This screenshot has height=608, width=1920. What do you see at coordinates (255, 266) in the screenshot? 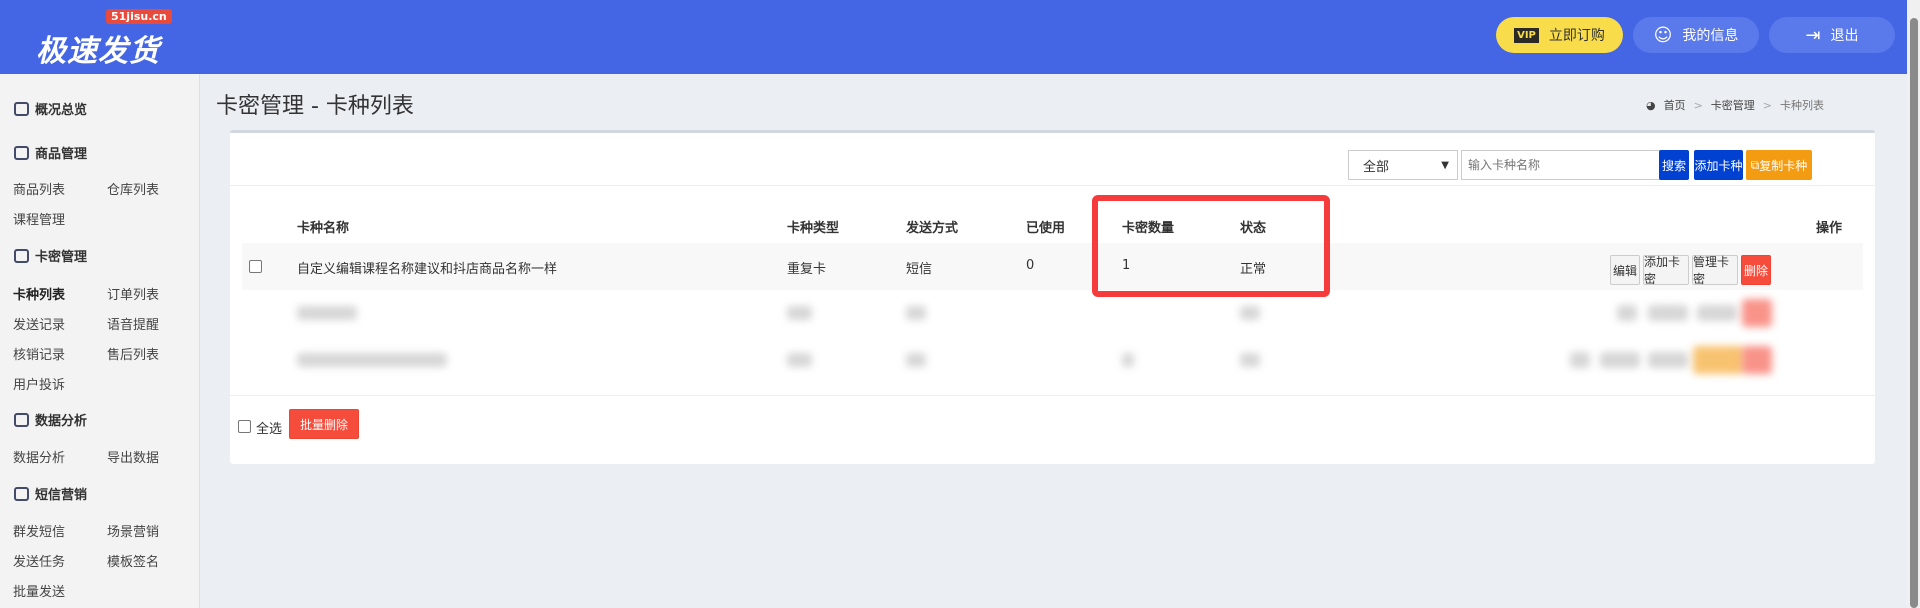
I see `row-checkbox` at bounding box center [255, 266].